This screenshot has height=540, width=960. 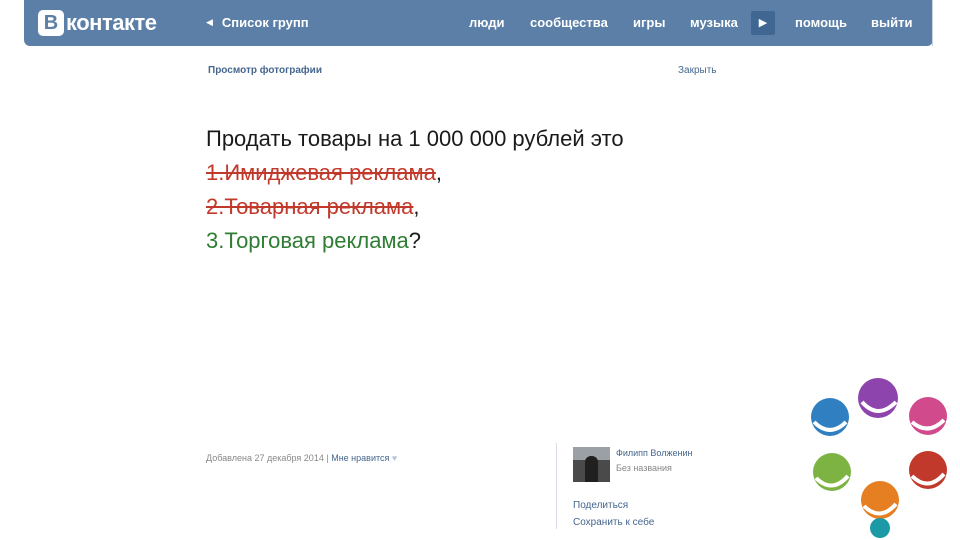 I want to click on avatar-figure, so click(x=591, y=469).